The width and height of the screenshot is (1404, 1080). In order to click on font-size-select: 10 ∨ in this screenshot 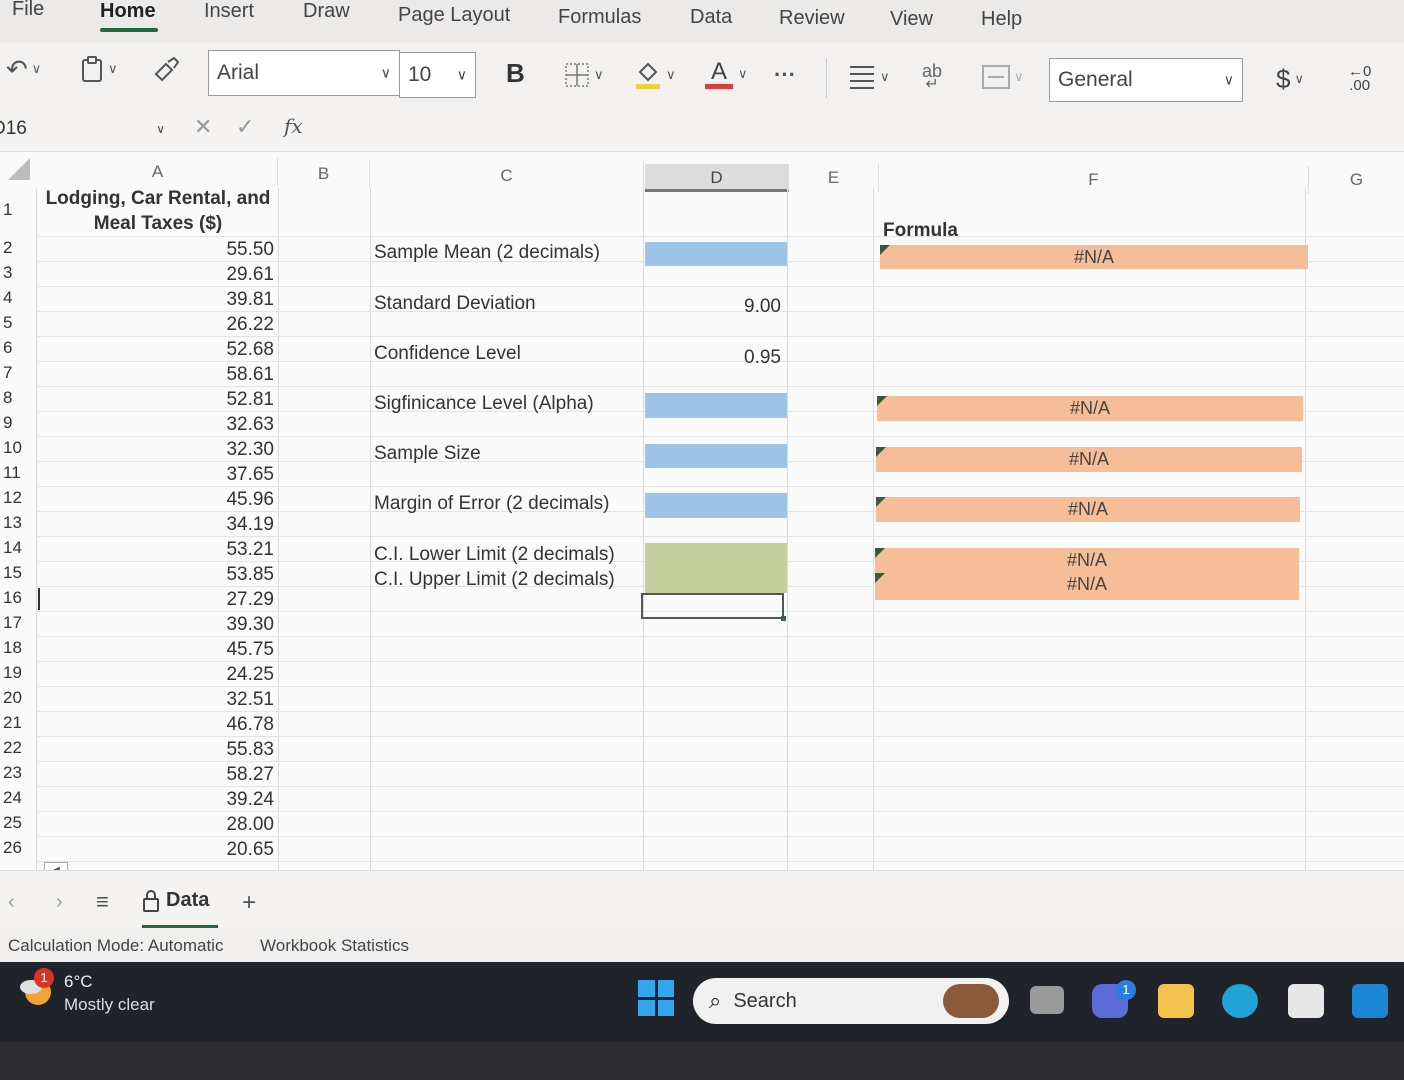, I will do `click(437, 75)`.